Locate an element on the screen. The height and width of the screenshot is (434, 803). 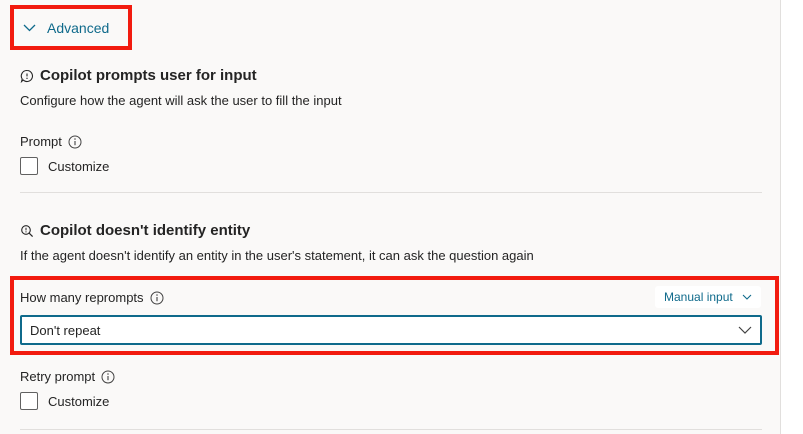
reprompts-dropdown-value: Don't repeat is located at coordinates (65, 330).